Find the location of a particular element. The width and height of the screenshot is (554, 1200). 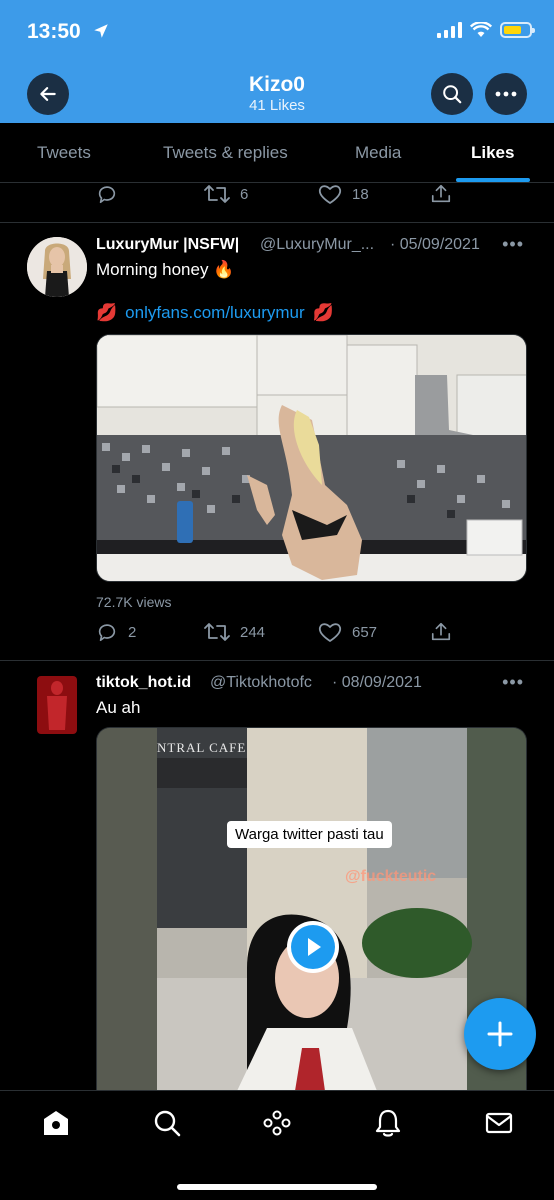

status-indicators is located at coordinates (486, 30).